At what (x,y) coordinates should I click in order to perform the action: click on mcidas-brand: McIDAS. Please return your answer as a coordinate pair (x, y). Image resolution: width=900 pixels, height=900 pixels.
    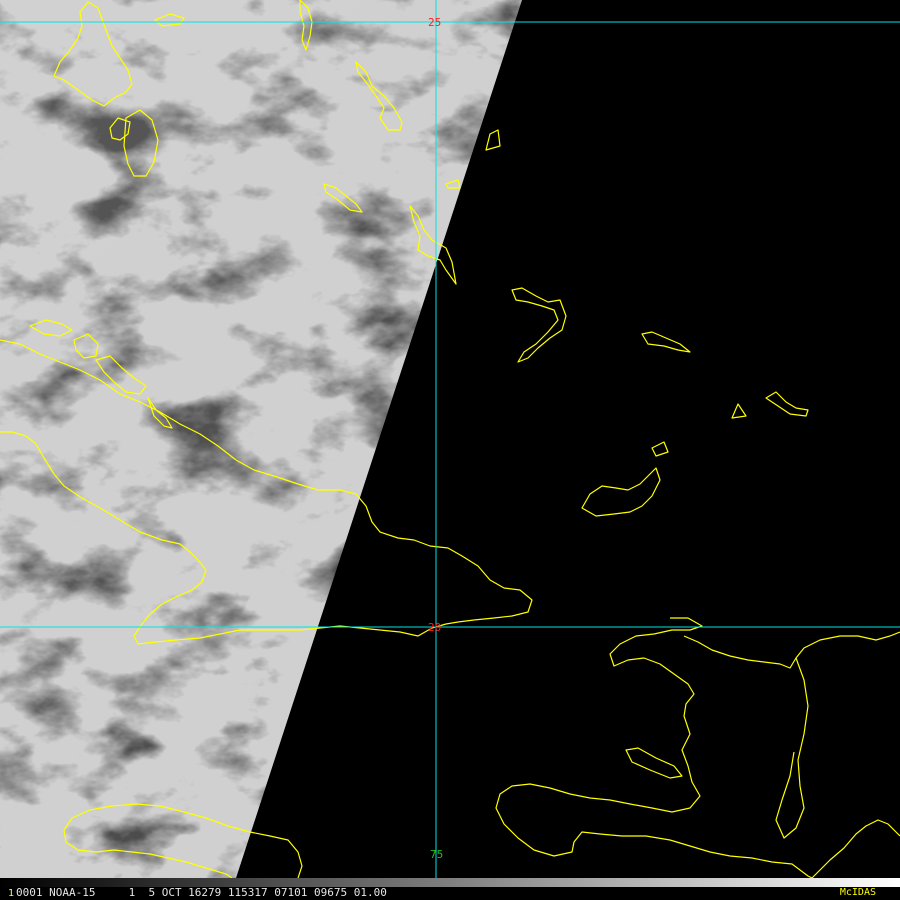
    Looking at the image, I should click on (857, 892).